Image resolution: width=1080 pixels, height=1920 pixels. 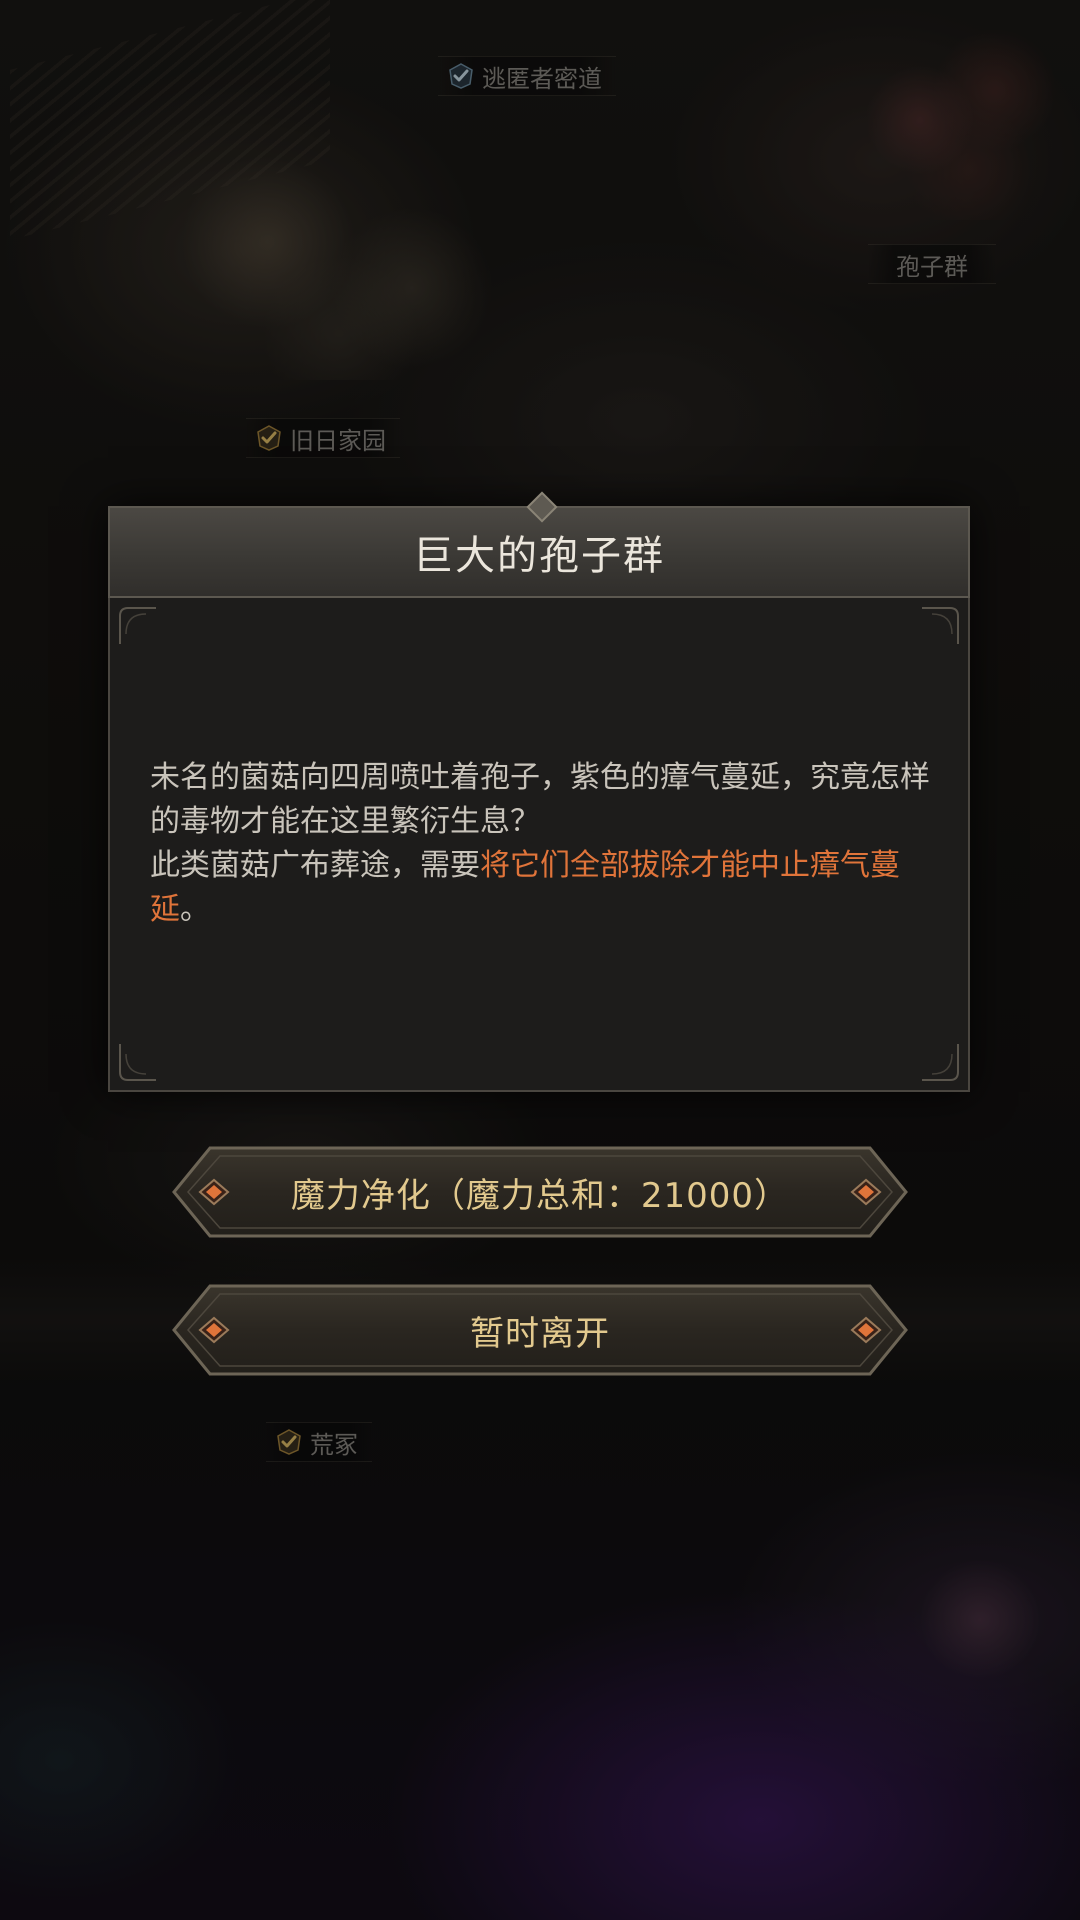 What do you see at coordinates (315, 865) in the screenshot?
I see `dialog-body-text: 此类菌菇广布葬途，需要` at bounding box center [315, 865].